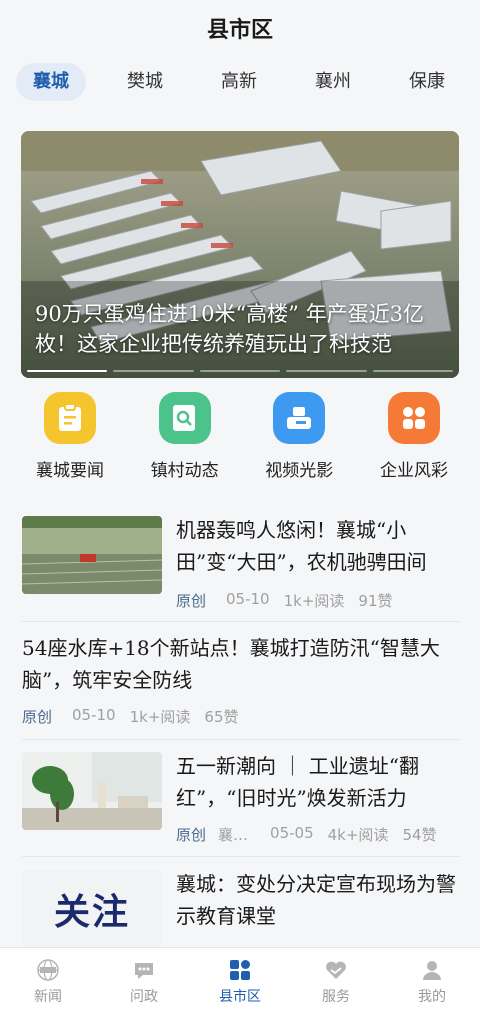  I want to click on news-meta: 原创 05-10 1k+阅读 65赞, so click(241, 716).